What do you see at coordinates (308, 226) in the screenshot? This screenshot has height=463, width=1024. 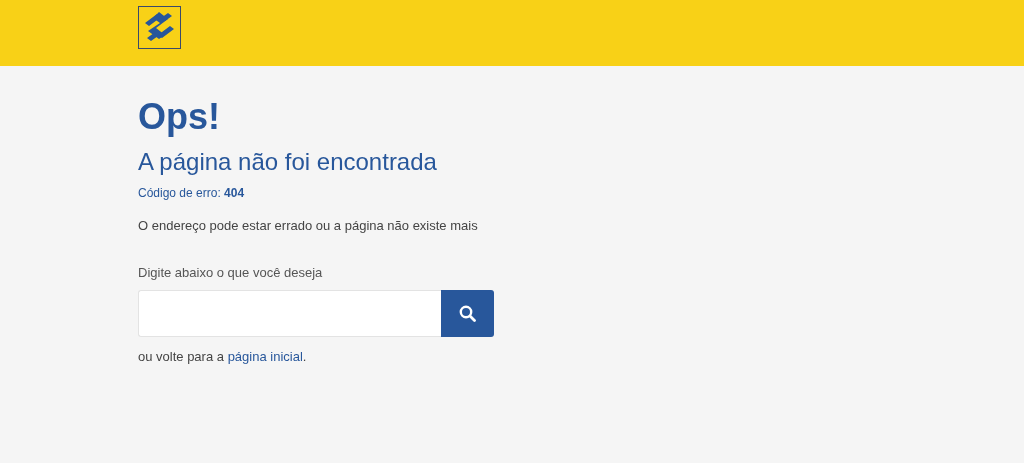 I see `error-message: O endereço pode estar errado ou a página não existe mais` at bounding box center [308, 226].